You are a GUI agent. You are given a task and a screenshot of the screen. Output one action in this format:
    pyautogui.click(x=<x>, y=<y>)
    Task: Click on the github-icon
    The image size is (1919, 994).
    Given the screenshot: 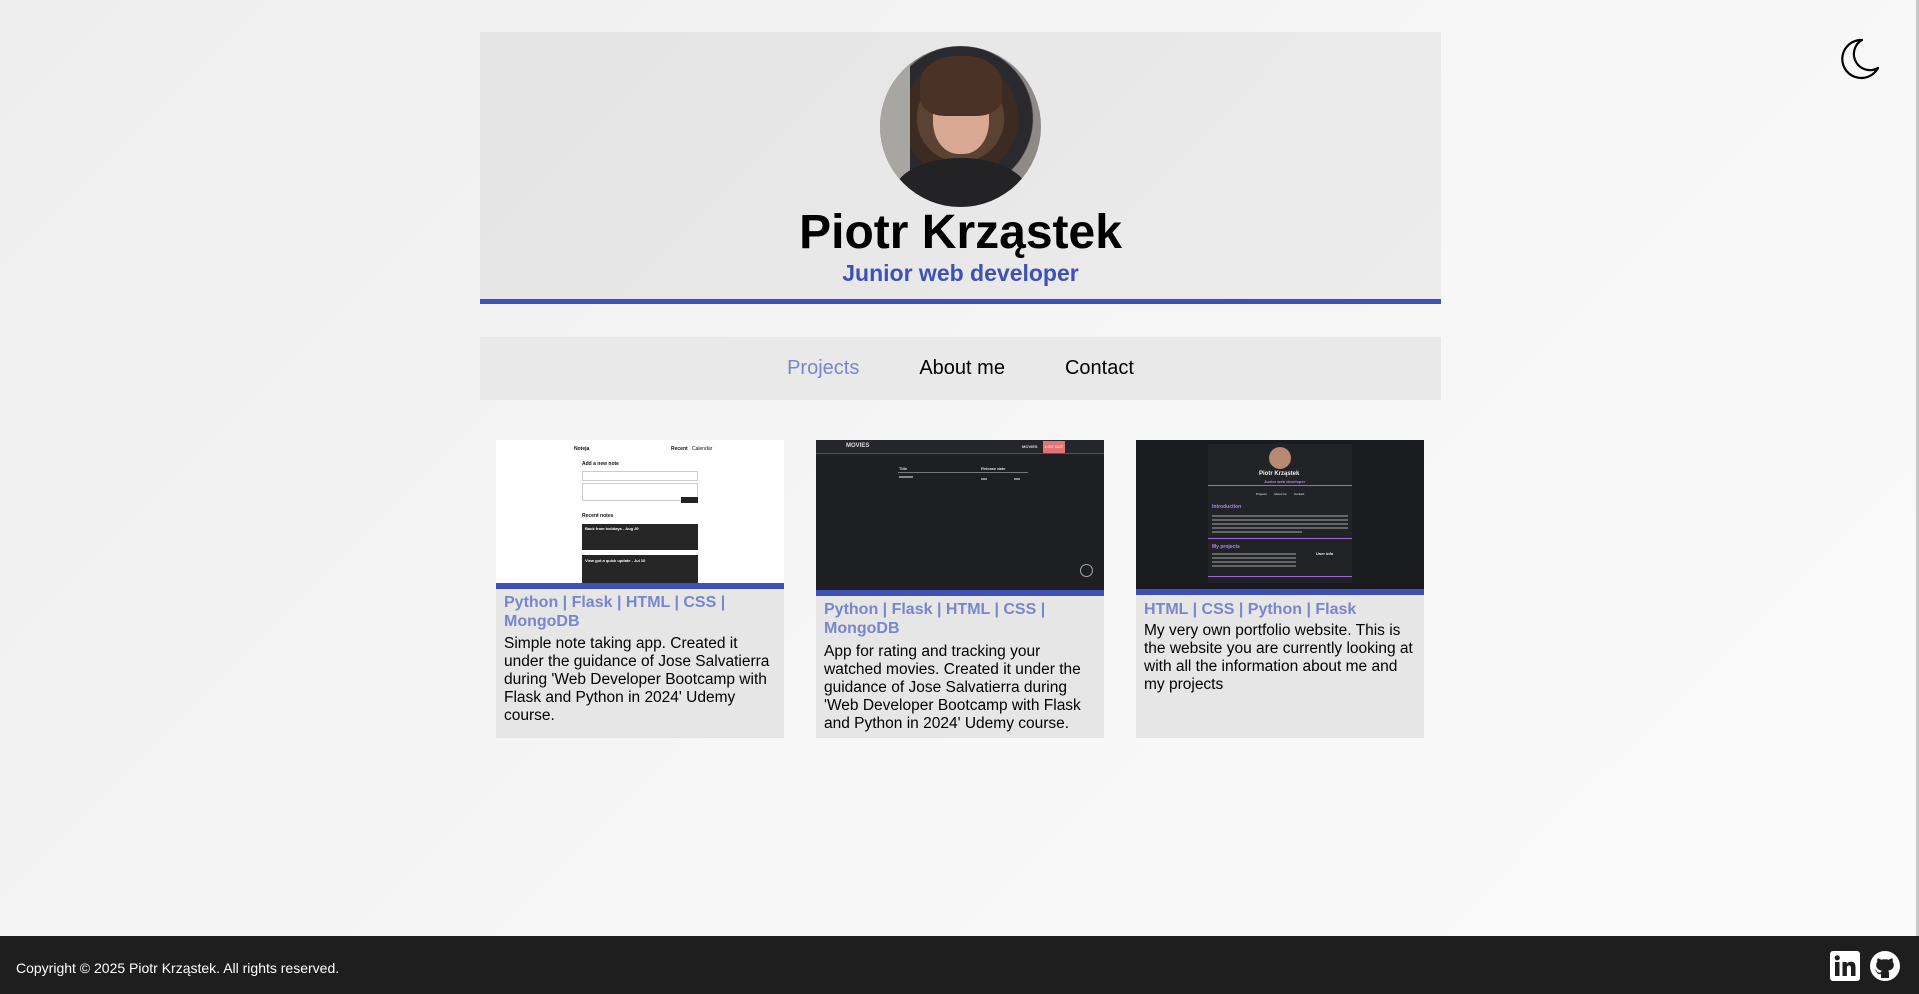 What is the action you would take?
    pyautogui.click(x=1885, y=966)
    